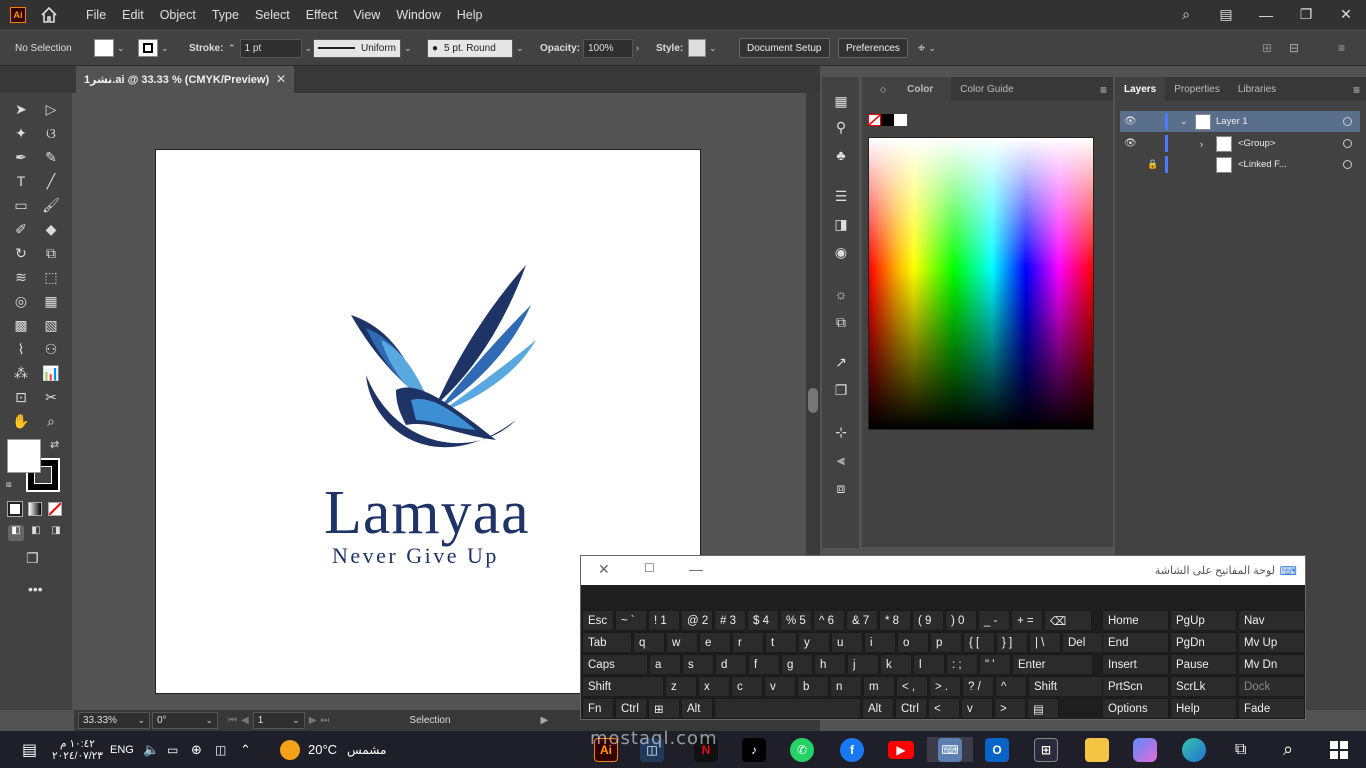  Describe the element at coordinates (21, 421) in the screenshot. I see `hand-tool-icon: ✋` at that location.